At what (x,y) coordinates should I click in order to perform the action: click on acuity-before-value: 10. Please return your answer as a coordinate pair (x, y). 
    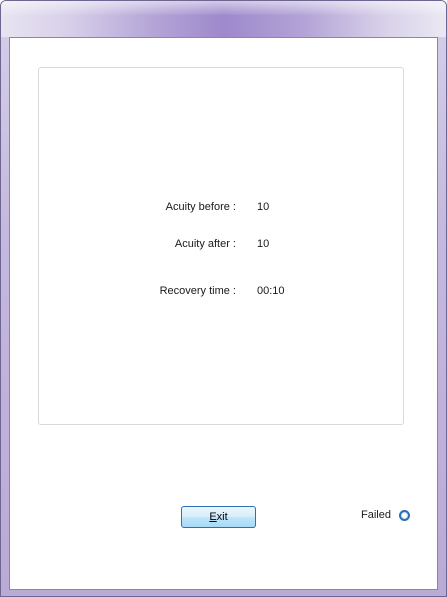
    Looking at the image, I should click on (263, 207).